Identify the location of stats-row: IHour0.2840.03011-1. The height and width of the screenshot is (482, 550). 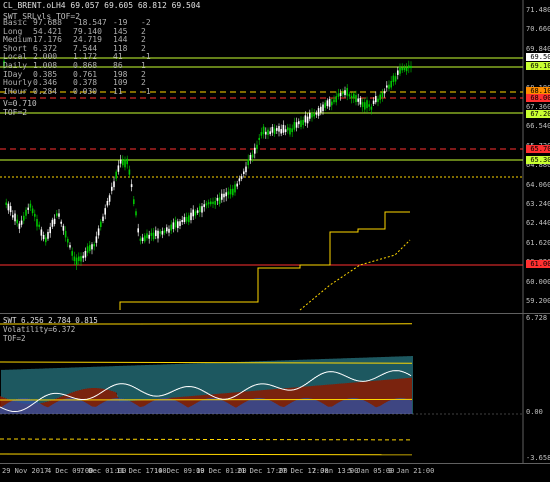
(78, 92).